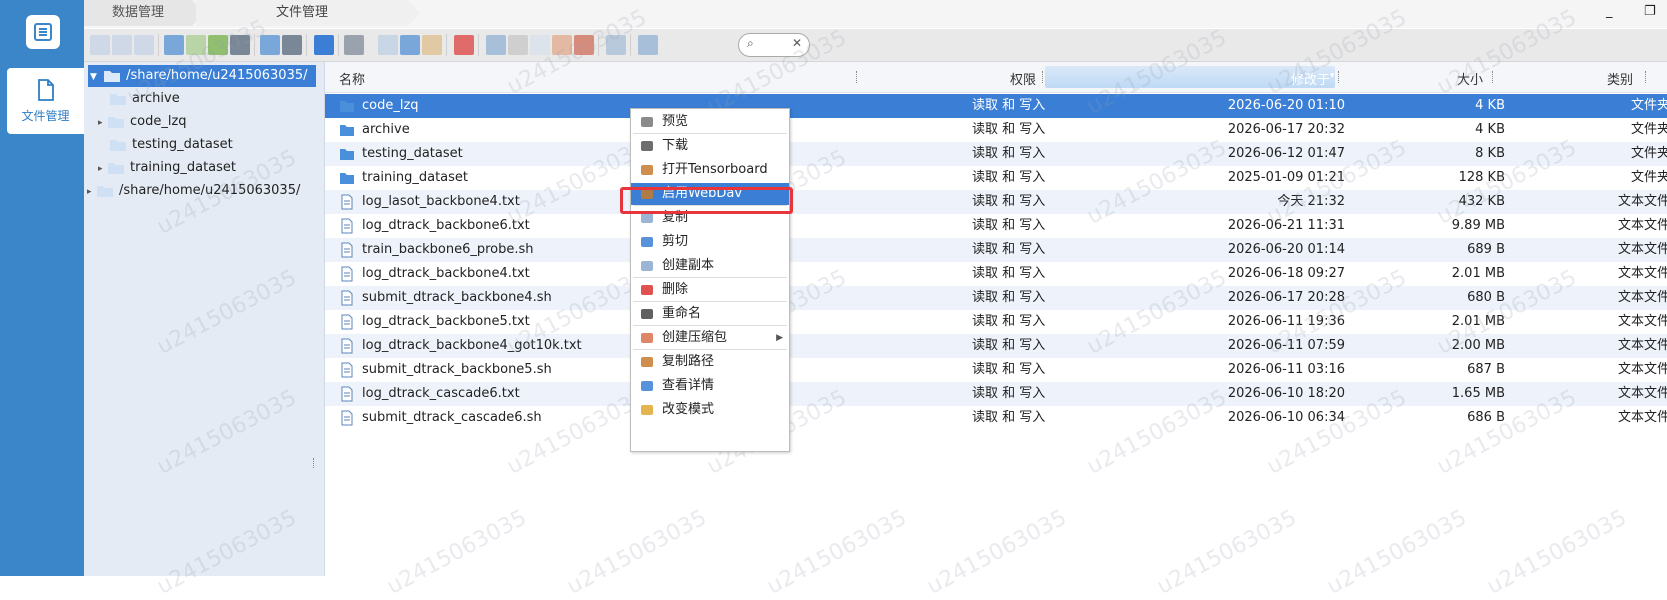  Describe the element at coordinates (710, 338) in the screenshot. I see `menu-item-archive-9: 创建压缩包 ▶` at that location.